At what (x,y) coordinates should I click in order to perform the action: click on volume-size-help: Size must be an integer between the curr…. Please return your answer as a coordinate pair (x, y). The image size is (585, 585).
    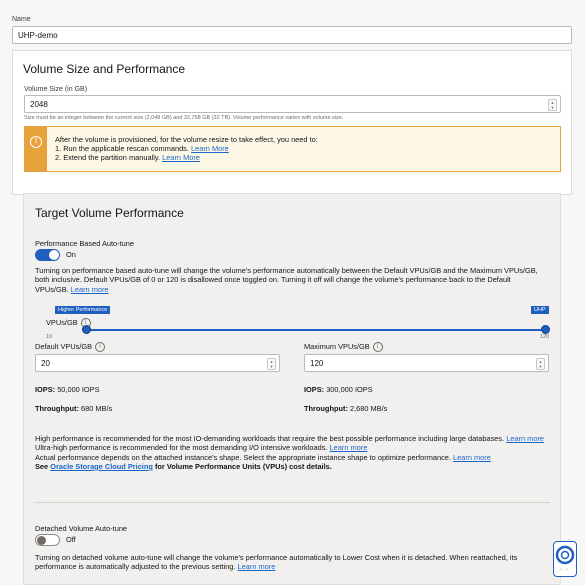
    Looking at the image, I should click on (184, 118).